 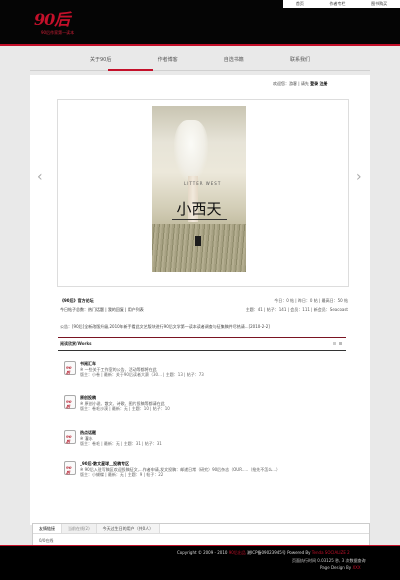 I want to click on forum-stats-line: 版主：卷毛沙漠 | 最新：无 | 主题：10 | 帖子：10, so click(x=125, y=408).